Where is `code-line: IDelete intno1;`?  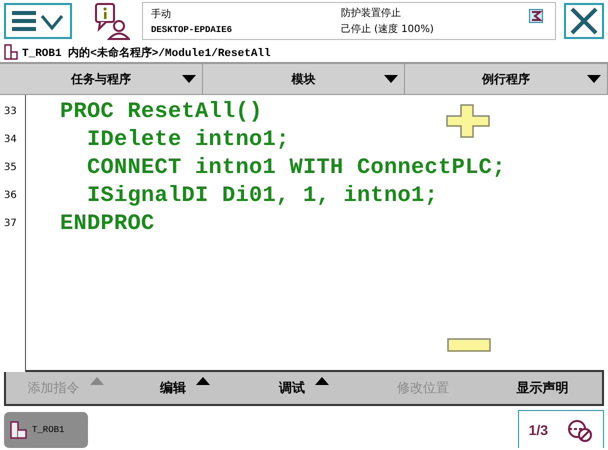
code-line: IDelete intno1; is located at coordinates (161, 139).